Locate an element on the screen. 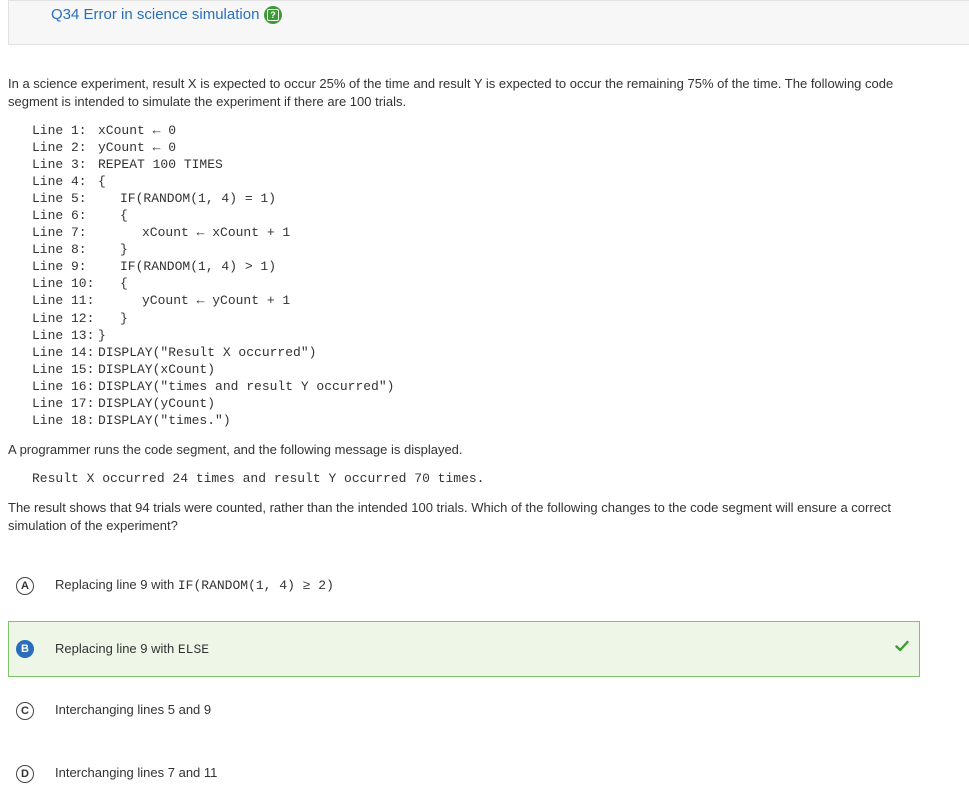 Image resolution: width=969 pixels, height=801 pixels. choice-label: Replacing line 9 with ELSE is located at coordinates (132, 649).